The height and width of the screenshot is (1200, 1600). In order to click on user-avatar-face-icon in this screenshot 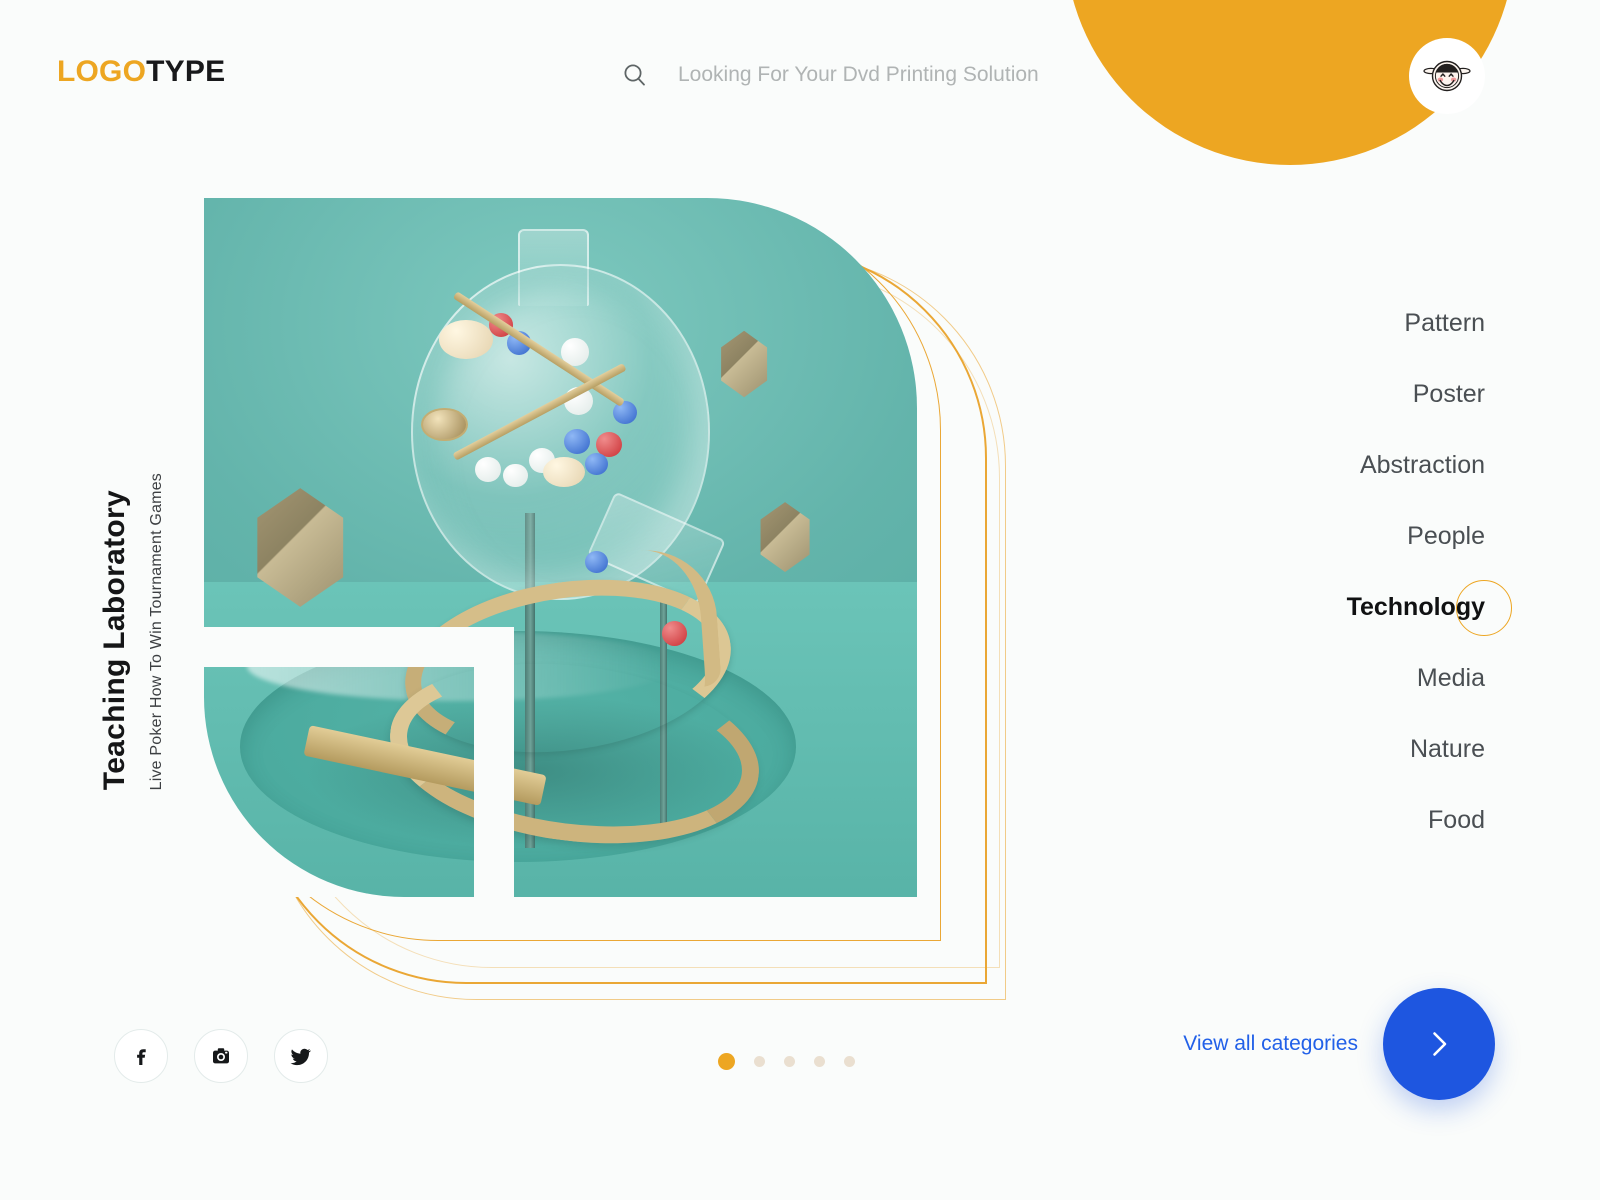, I will do `click(1447, 76)`.